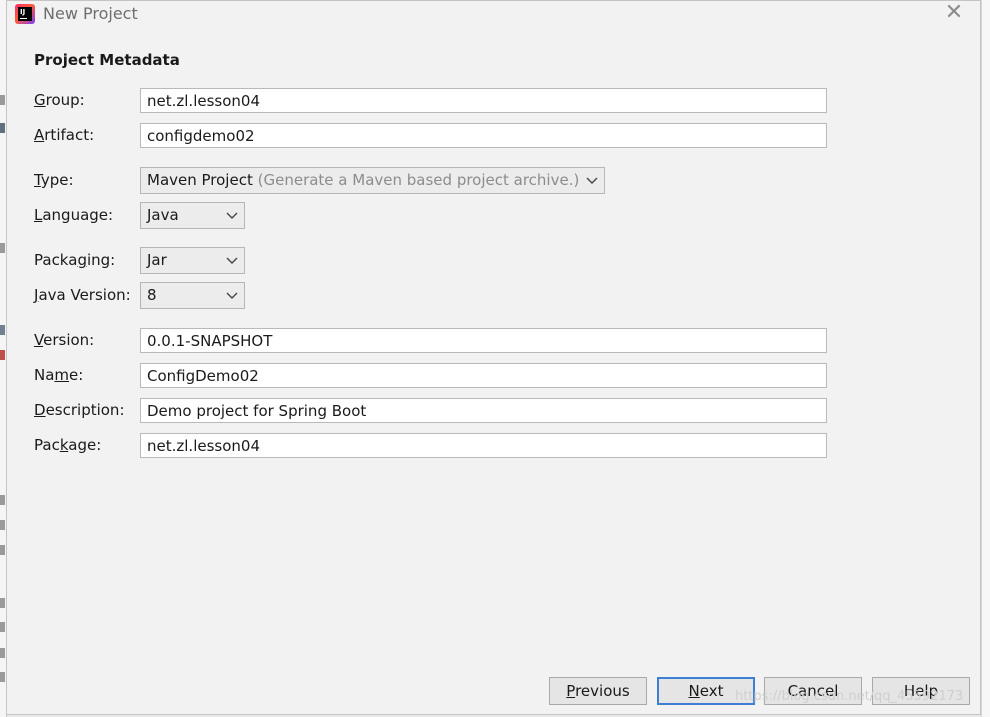 The height and width of the screenshot is (717, 990). I want to click on background-window-edge-right, so click(985, 358).